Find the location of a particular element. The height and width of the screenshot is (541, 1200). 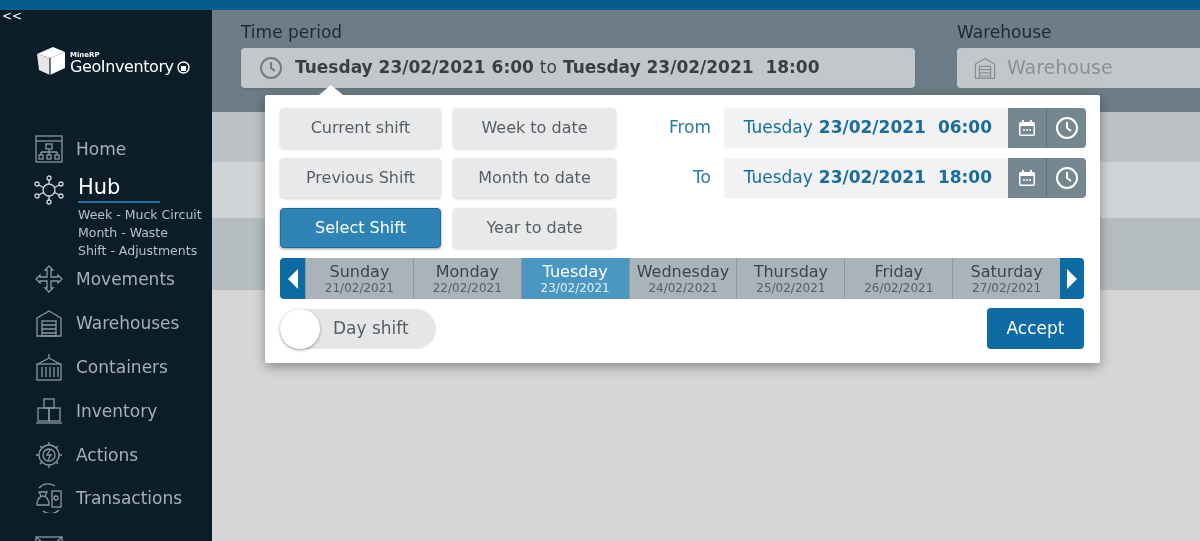

day-date: 26/02/2021 is located at coordinates (899, 287).